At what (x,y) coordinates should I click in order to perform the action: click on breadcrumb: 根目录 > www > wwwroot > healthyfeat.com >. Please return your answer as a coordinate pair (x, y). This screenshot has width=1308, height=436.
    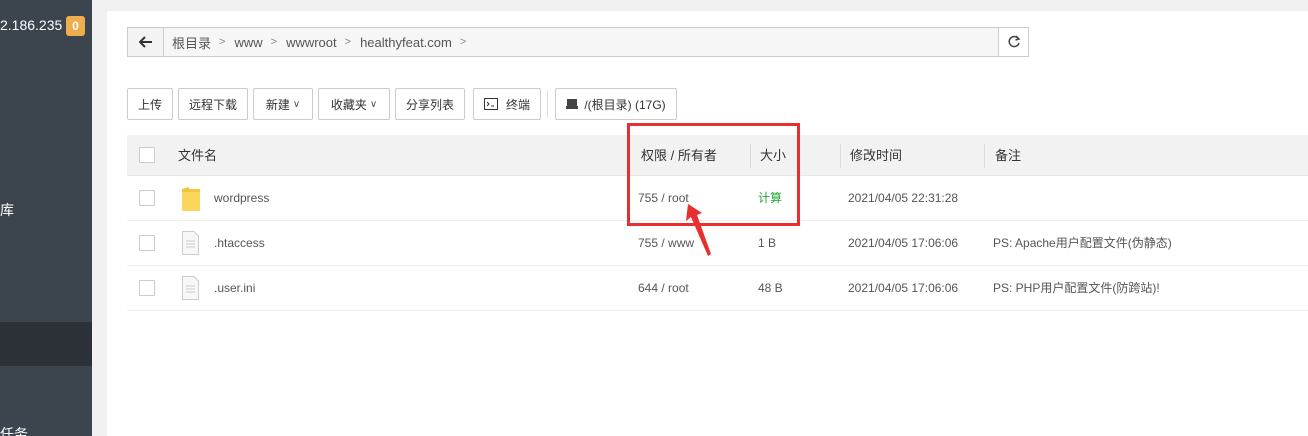
    Looking at the image, I should click on (581, 42).